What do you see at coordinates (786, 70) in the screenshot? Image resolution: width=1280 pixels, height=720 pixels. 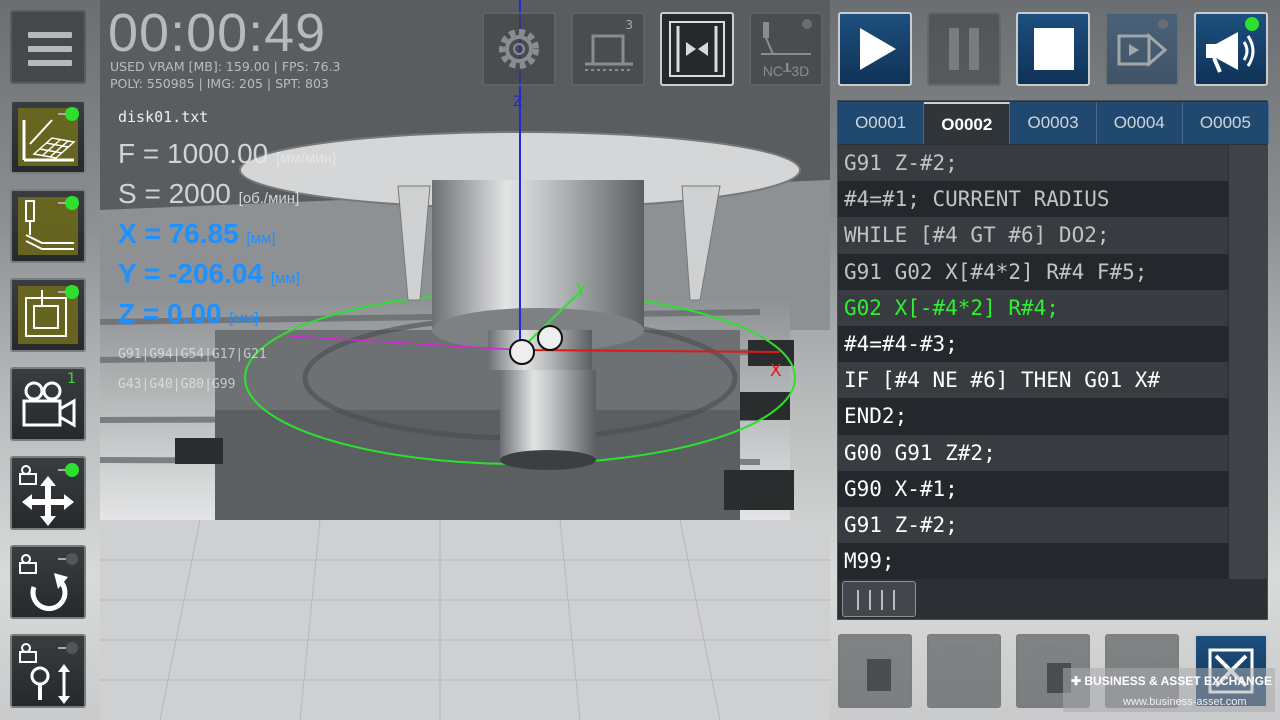 I see `nc-3d-label: NC┸3D` at bounding box center [786, 70].